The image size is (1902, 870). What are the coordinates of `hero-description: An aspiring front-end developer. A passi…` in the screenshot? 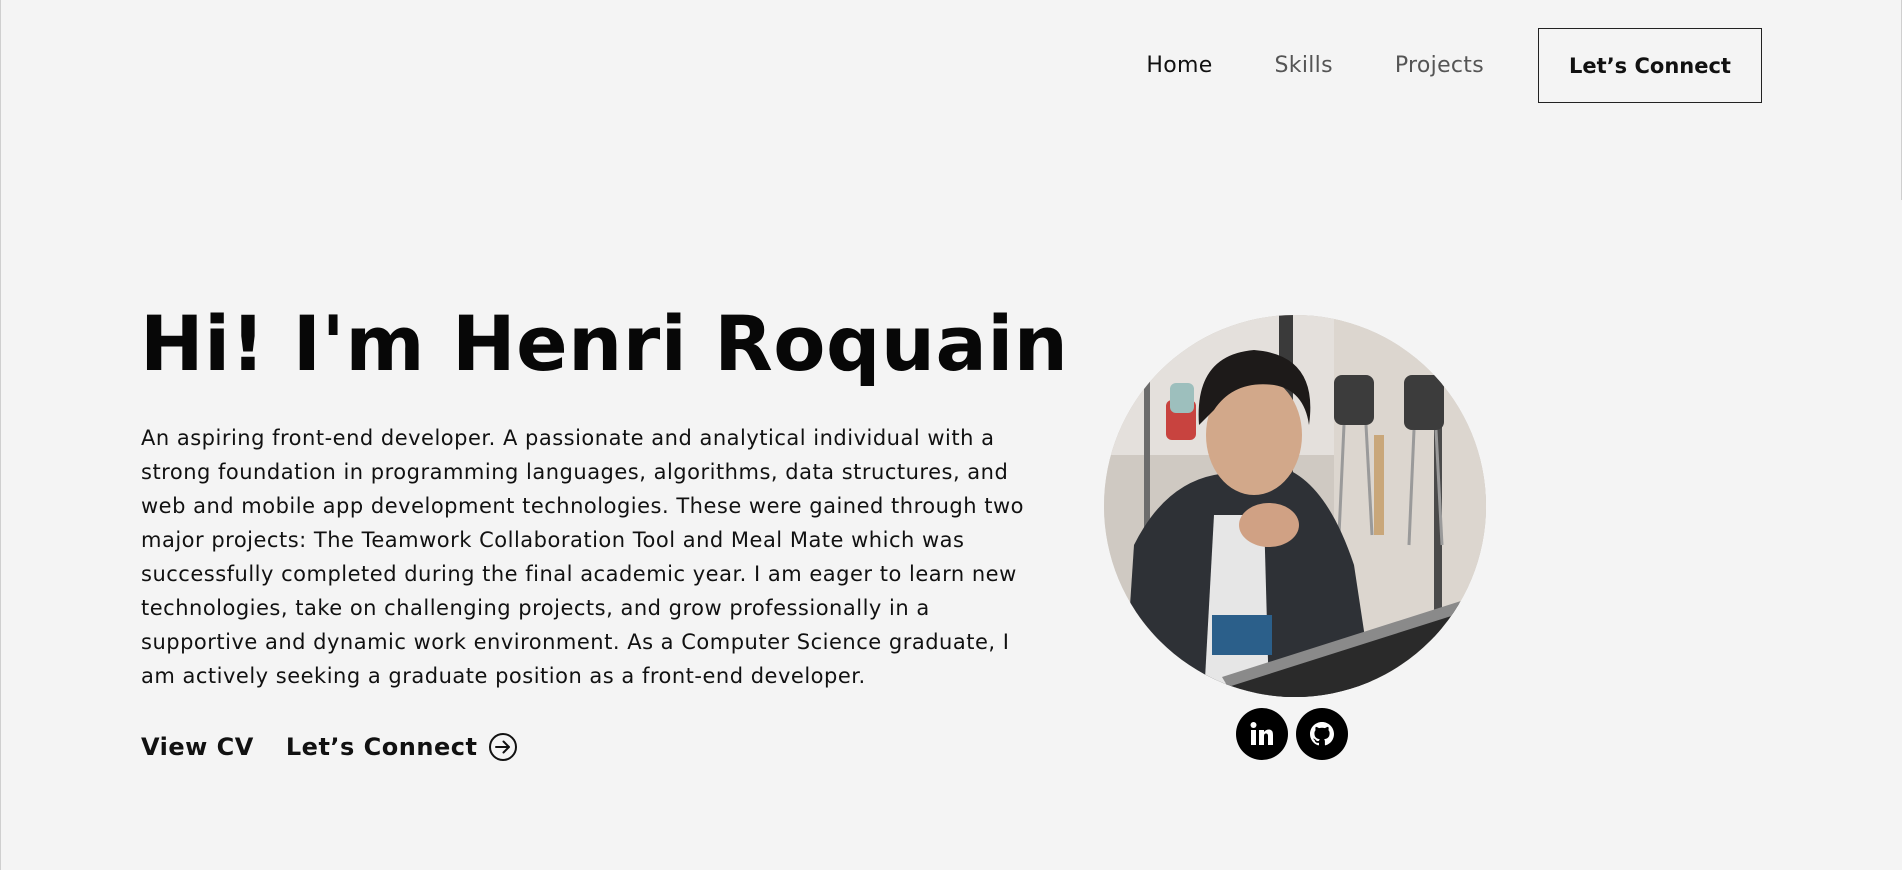 It's located at (582, 557).